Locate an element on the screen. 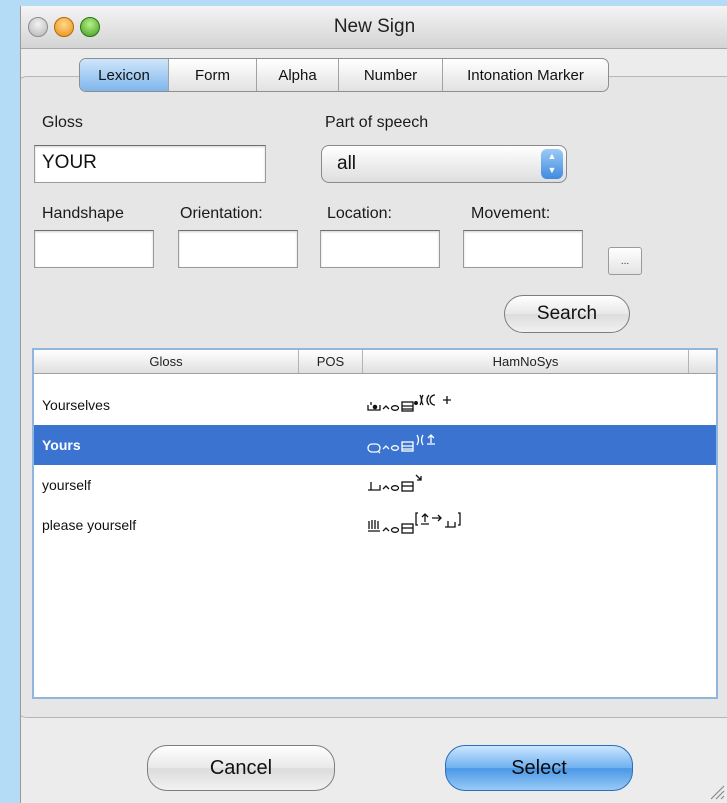 The image size is (727, 803). window-title: New Sign is located at coordinates (374, 26).